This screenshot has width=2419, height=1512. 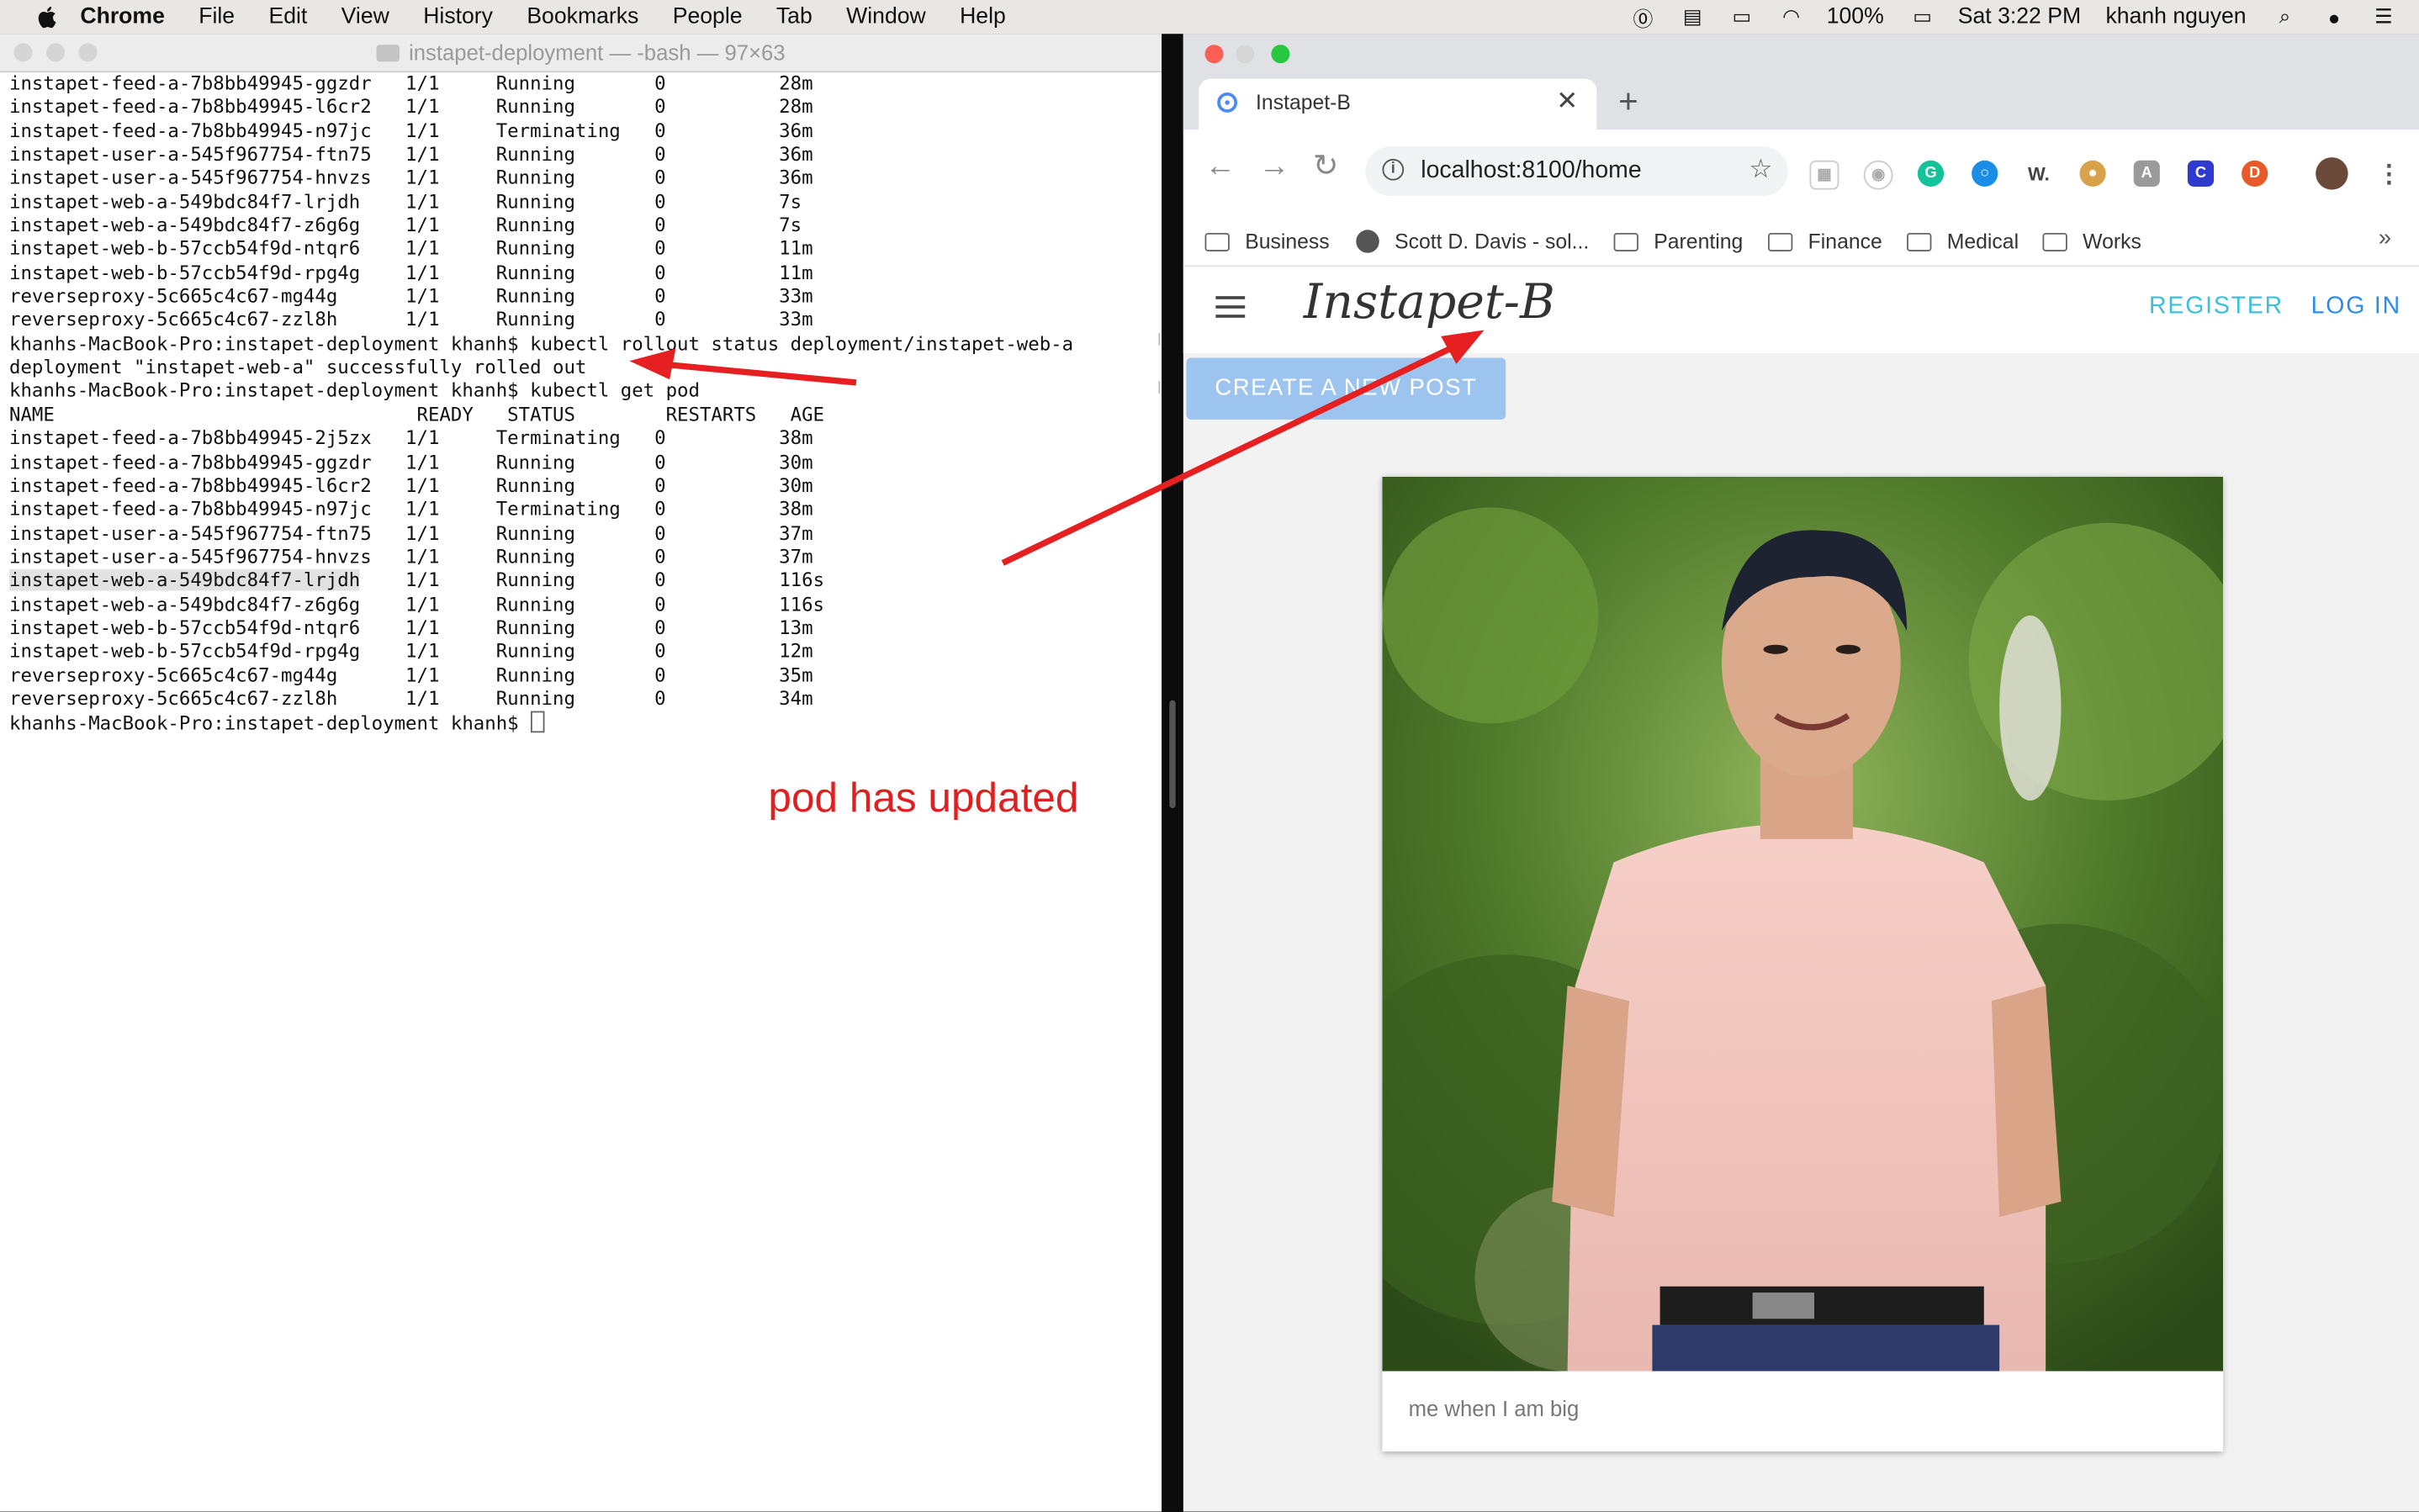 What do you see at coordinates (1643, 17) in the screenshot?
I see `1password-icon: ⓪` at bounding box center [1643, 17].